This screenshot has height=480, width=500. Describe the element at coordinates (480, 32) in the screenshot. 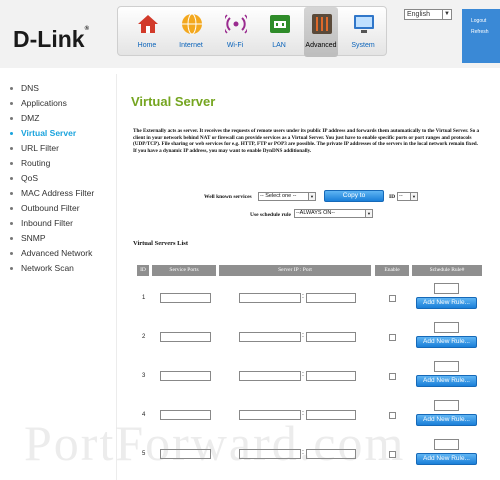

I see `refresh-link: Refresh` at that location.